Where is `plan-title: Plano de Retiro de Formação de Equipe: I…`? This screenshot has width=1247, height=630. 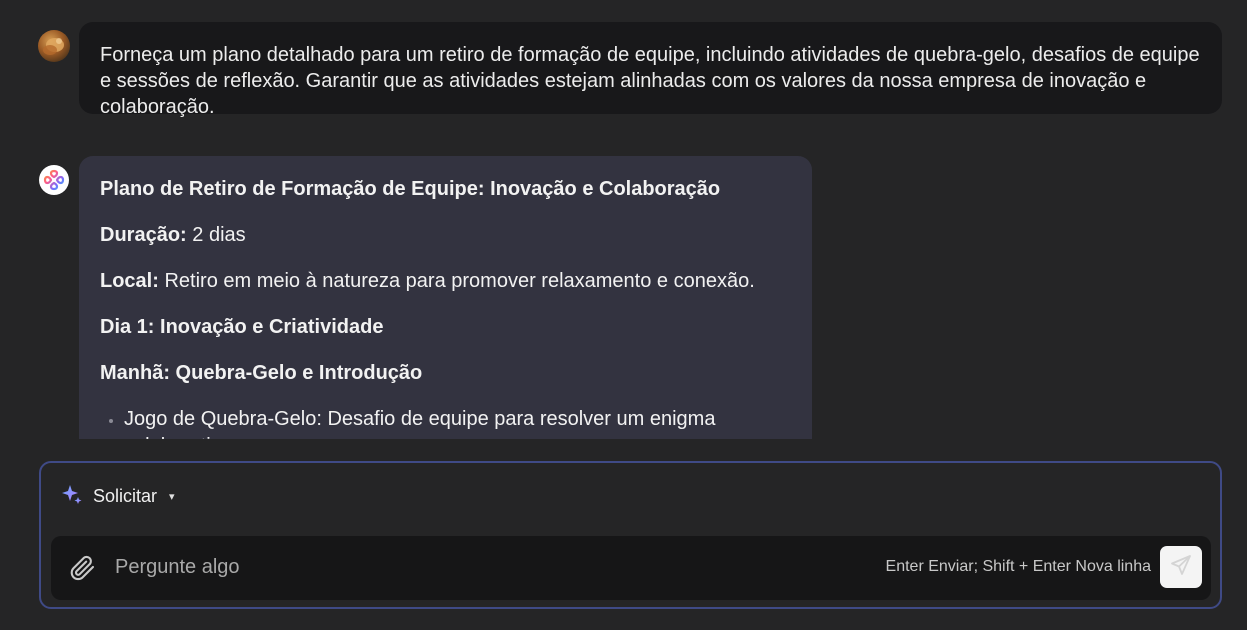
plan-title: Plano de Retiro de Formação de Equipe: I… is located at coordinates (410, 189).